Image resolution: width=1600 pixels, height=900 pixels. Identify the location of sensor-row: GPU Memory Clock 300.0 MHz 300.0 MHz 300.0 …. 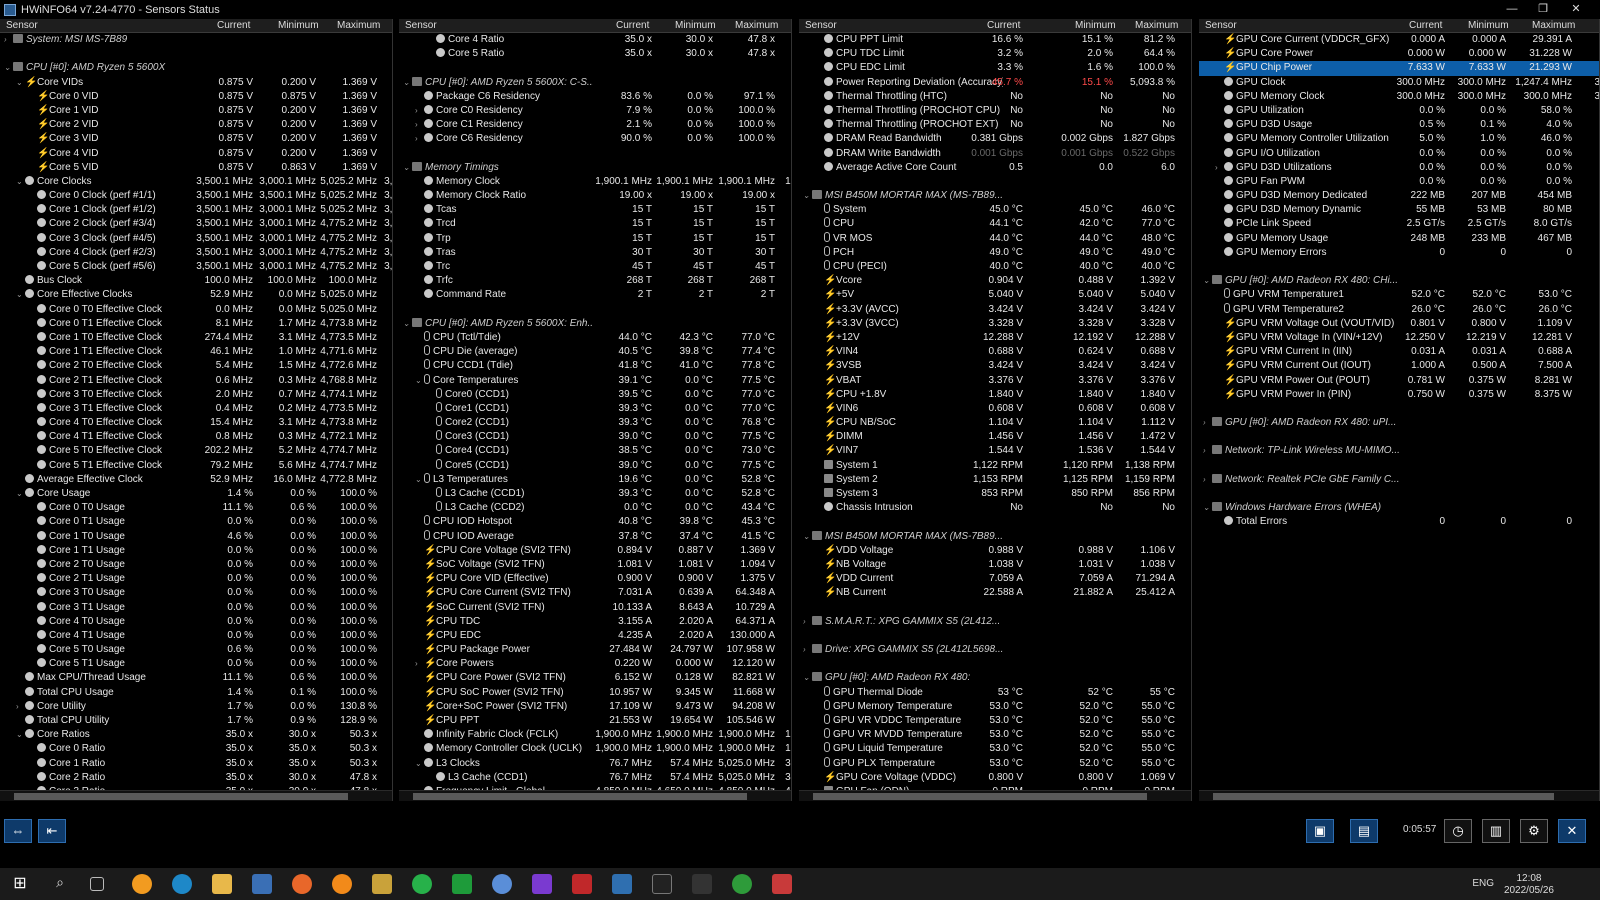
(1399, 97).